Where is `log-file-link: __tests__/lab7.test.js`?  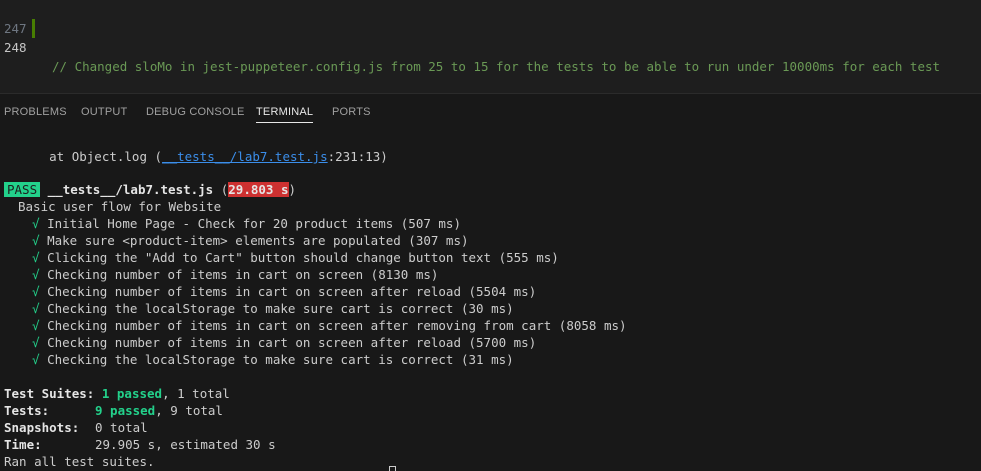 log-file-link: __tests__/lab7.test.js is located at coordinates (245, 156).